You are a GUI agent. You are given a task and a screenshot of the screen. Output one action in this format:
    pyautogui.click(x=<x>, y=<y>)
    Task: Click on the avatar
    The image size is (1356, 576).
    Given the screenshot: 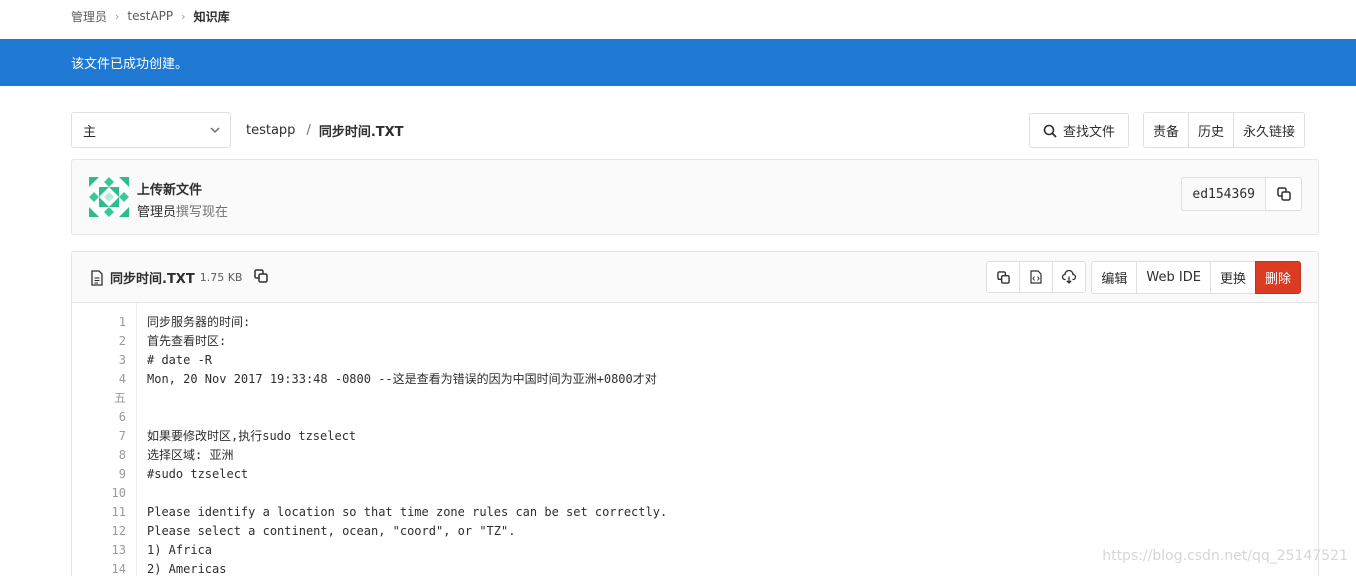 What is the action you would take?
    pyautogui.click(x=109, y=197)
    